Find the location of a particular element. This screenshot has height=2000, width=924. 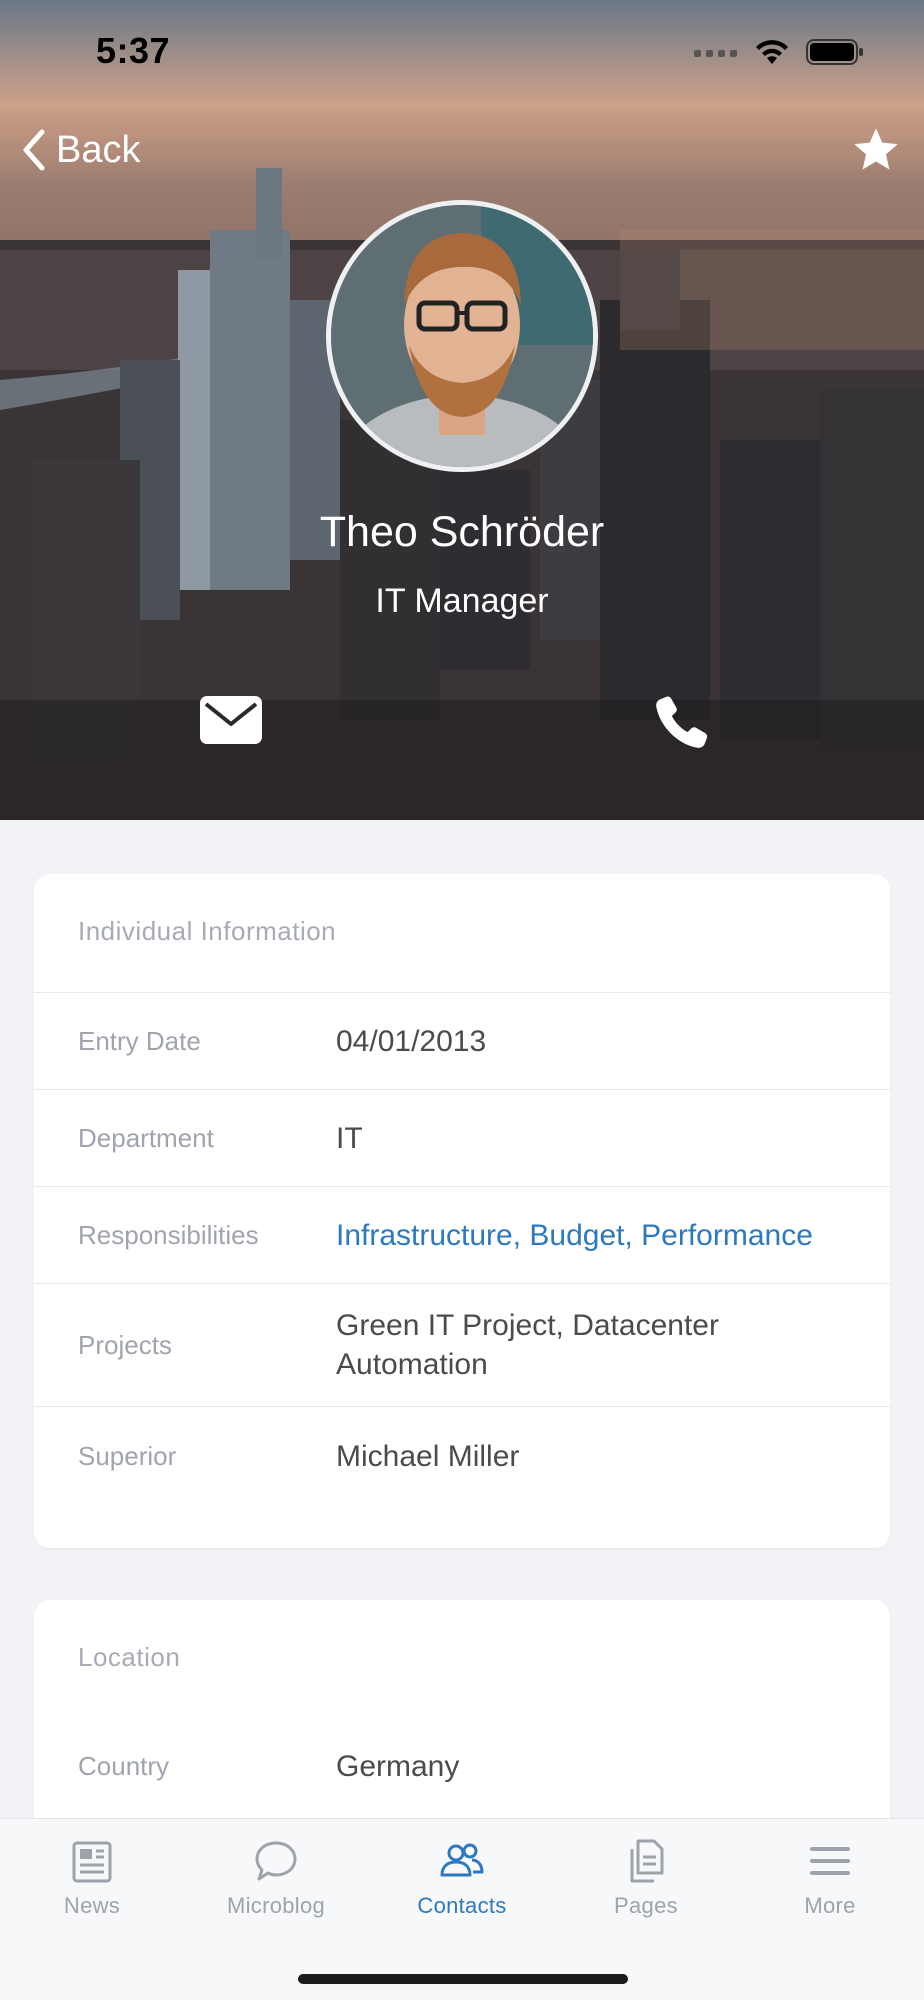

phone-icon is located at coordinates (682, 722).